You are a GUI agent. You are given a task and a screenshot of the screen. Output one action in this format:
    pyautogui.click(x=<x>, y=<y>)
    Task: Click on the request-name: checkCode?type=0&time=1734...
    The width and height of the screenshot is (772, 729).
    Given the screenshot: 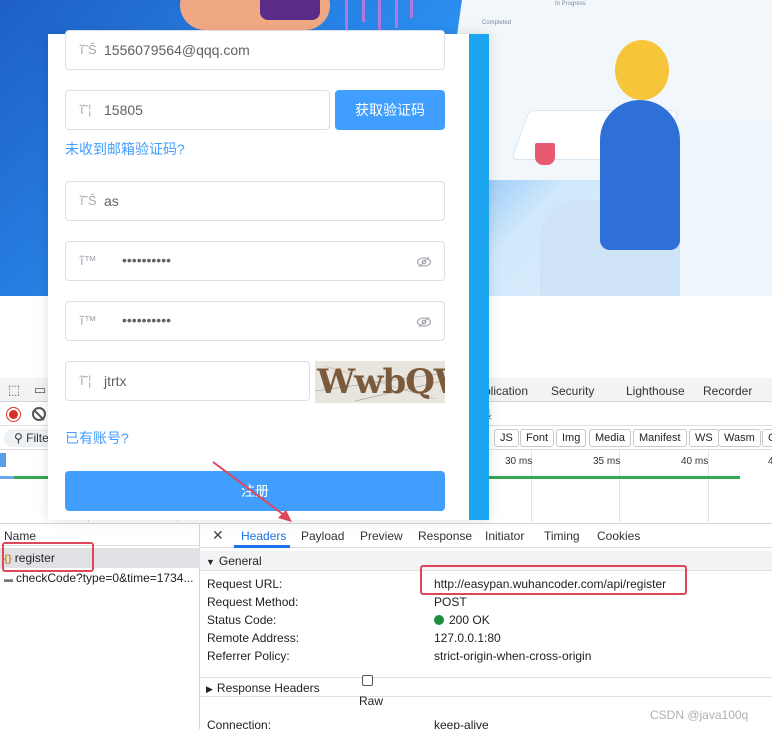 What is the action you would take?
    pyautogui.click(x=105, y=578)
    